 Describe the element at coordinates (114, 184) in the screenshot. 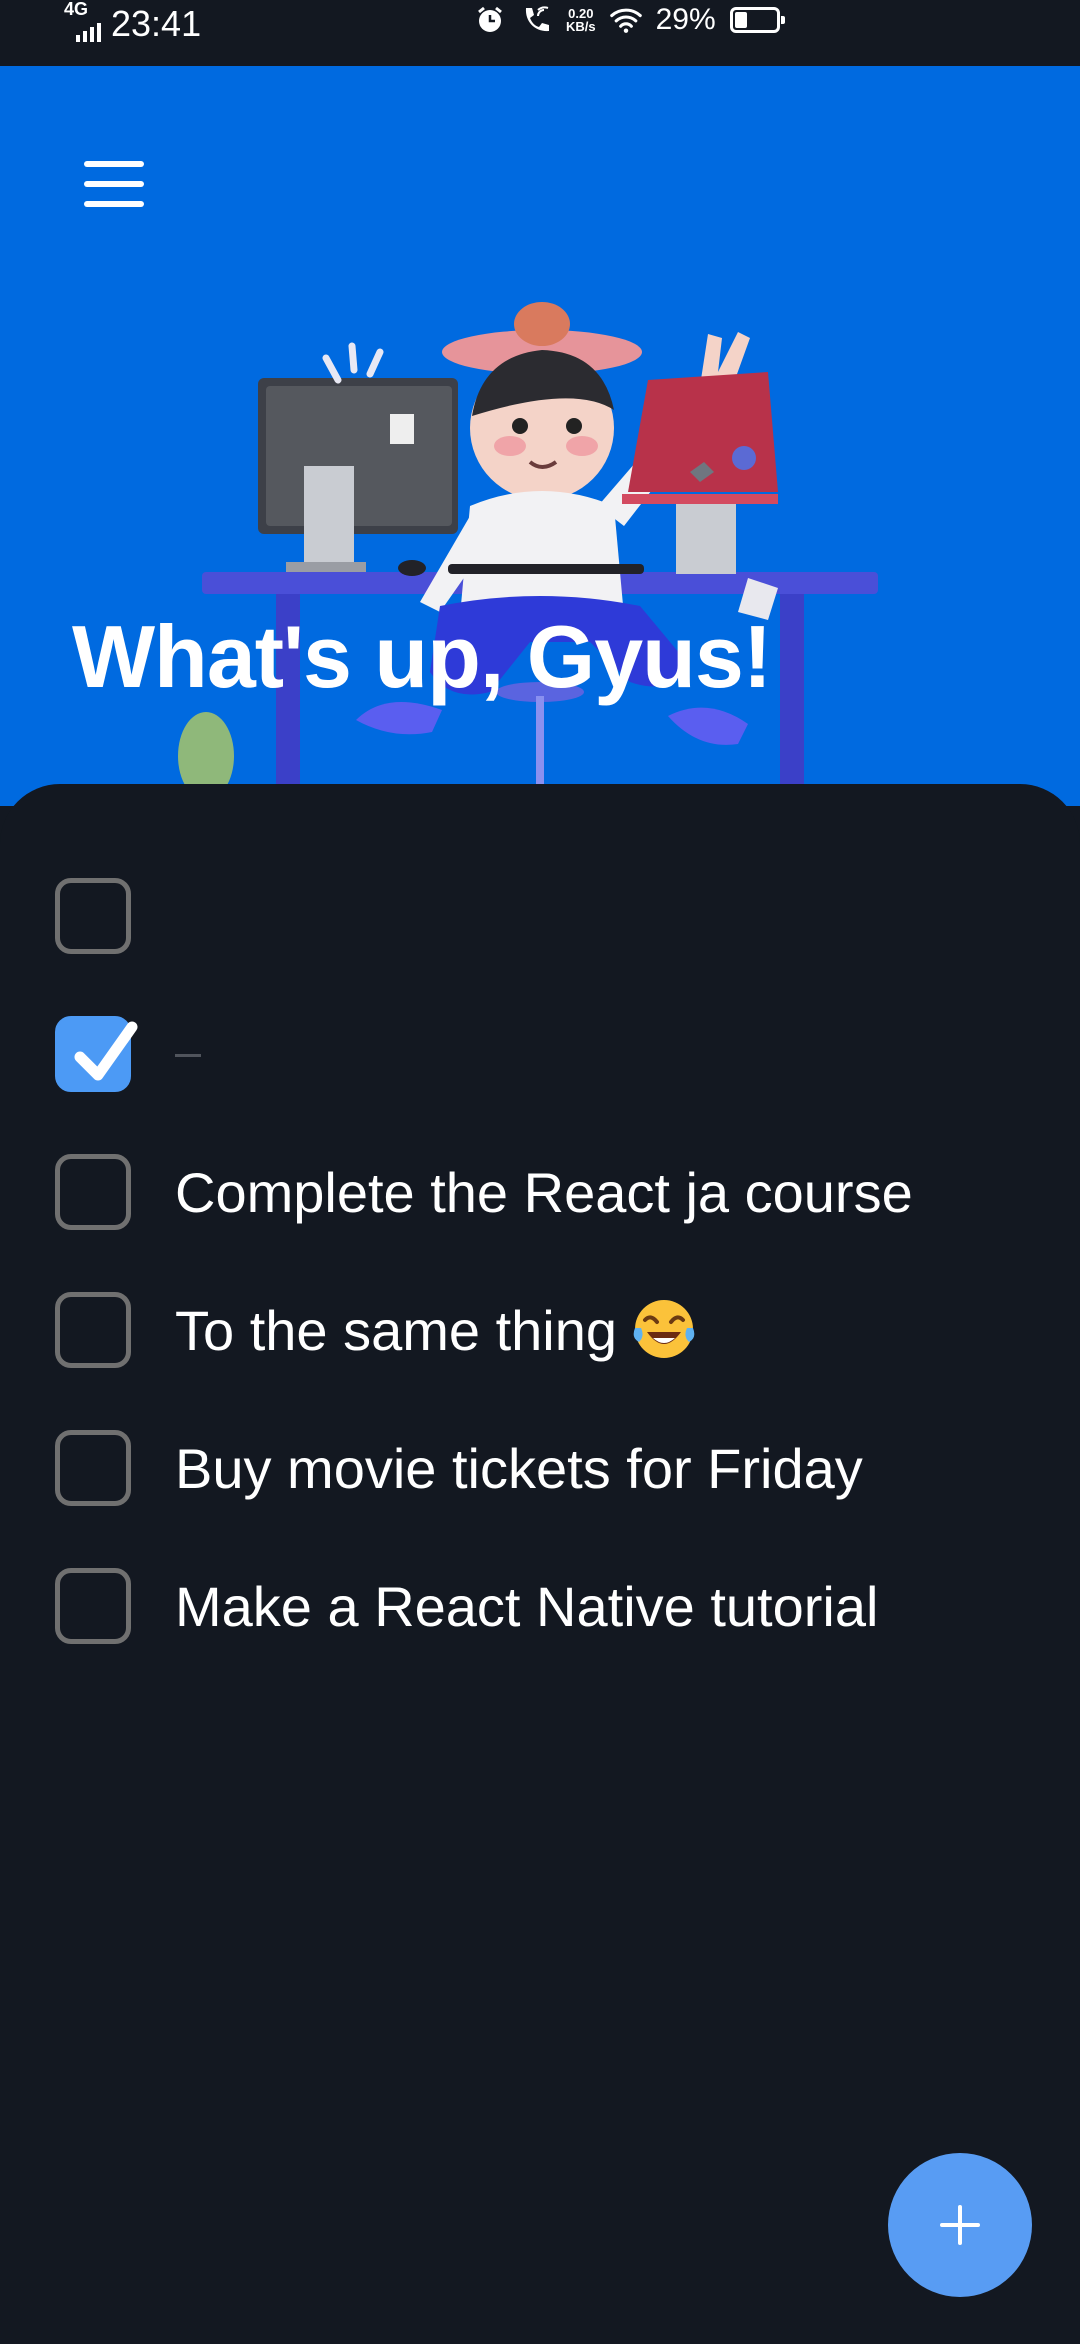

I see `hamburger-menu-icon` at that location.